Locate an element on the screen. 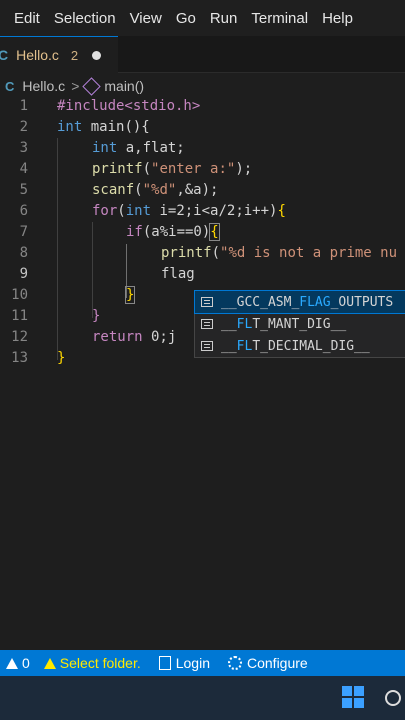 Image resolution: width=405 pixels, height=720 pixels. select-folder-label: Select folder. is located at coordinates (100, 663).